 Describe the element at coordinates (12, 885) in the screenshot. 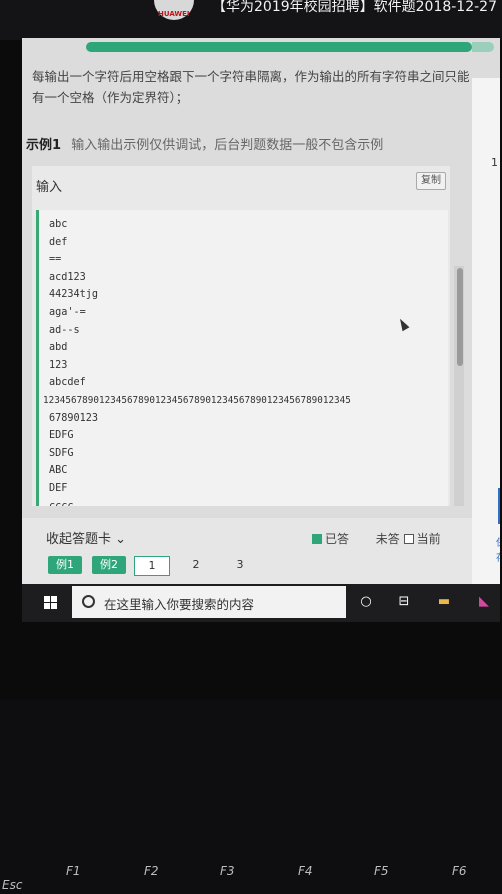

I see `key-esc: Esc` at that location.